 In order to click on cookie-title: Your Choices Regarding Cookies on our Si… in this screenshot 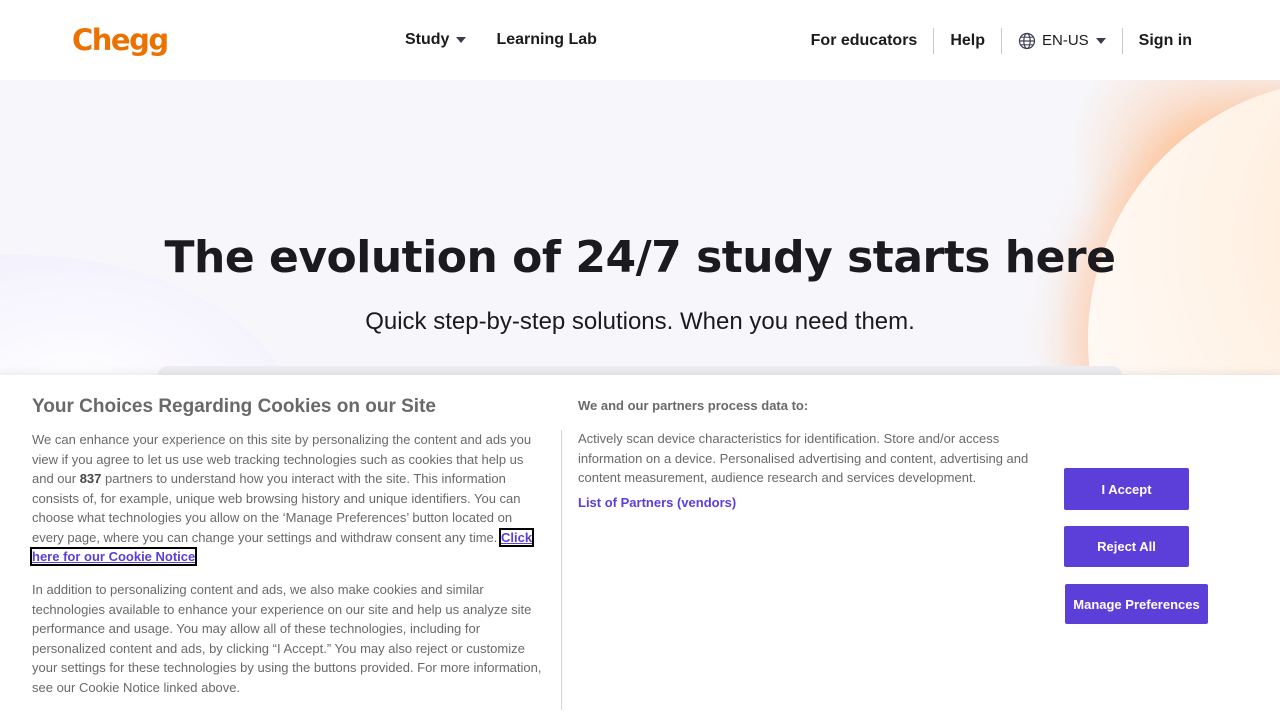, I will do `click(234, 406)`.